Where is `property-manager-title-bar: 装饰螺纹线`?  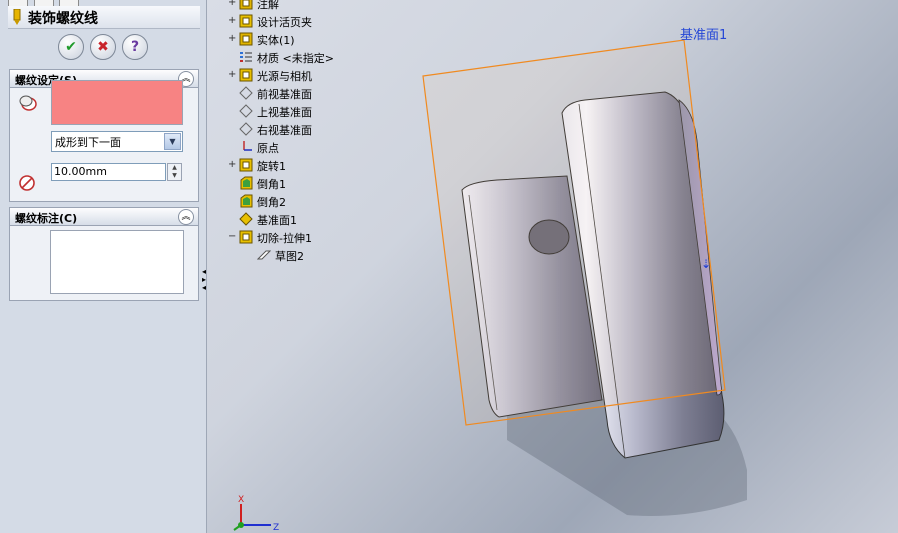
property-manager-title-bar: 装饰螺纹线 is located at coordinates (104, 17).